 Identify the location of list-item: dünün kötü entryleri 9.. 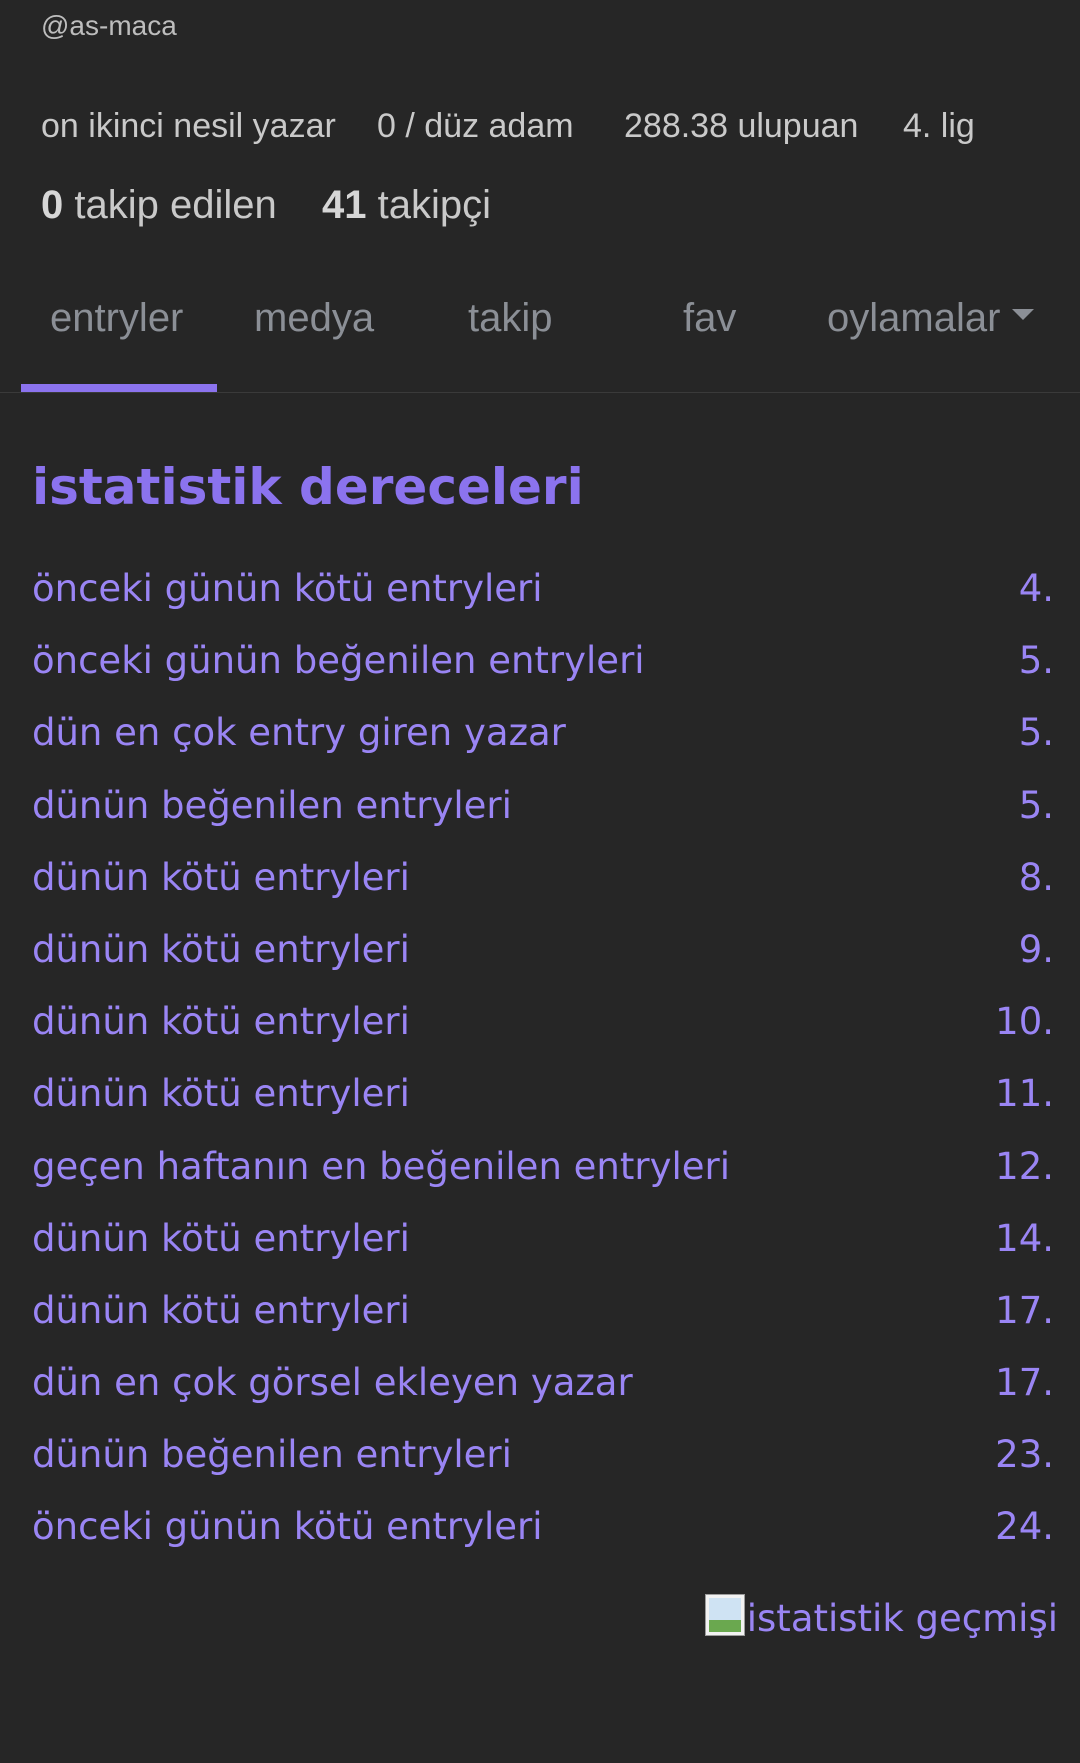
(540, 964).